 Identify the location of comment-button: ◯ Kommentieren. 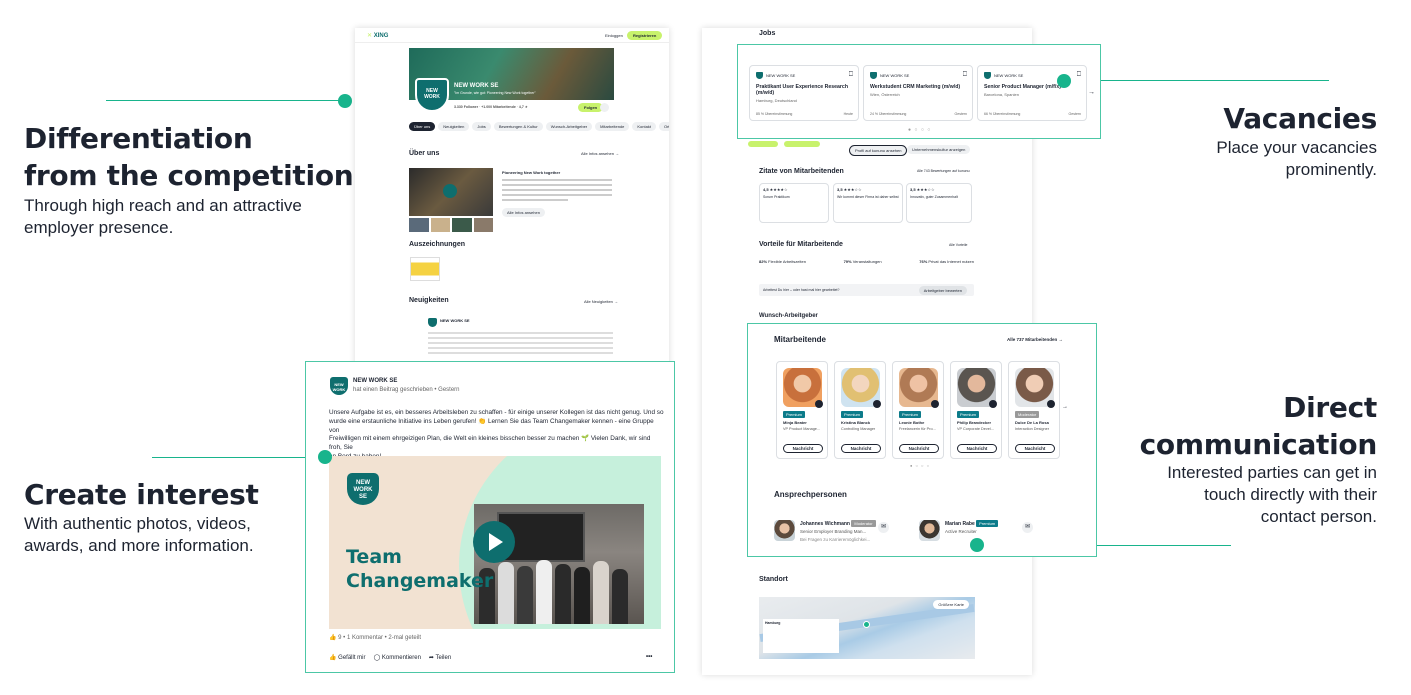
(397, 657).